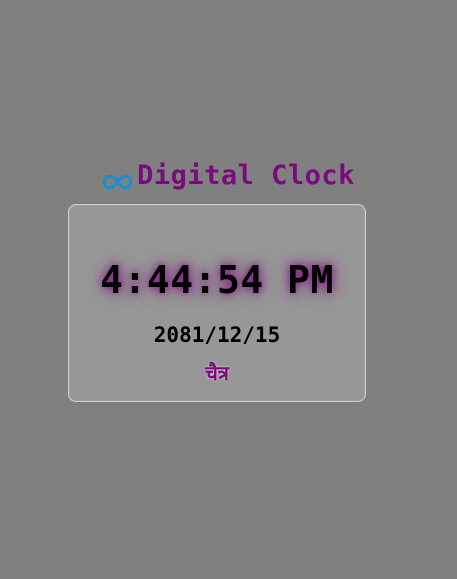 Image resolution: width=457 pixels, height=579 pixels. I want to click on clock-month: चैत्र, so click(217, 373).